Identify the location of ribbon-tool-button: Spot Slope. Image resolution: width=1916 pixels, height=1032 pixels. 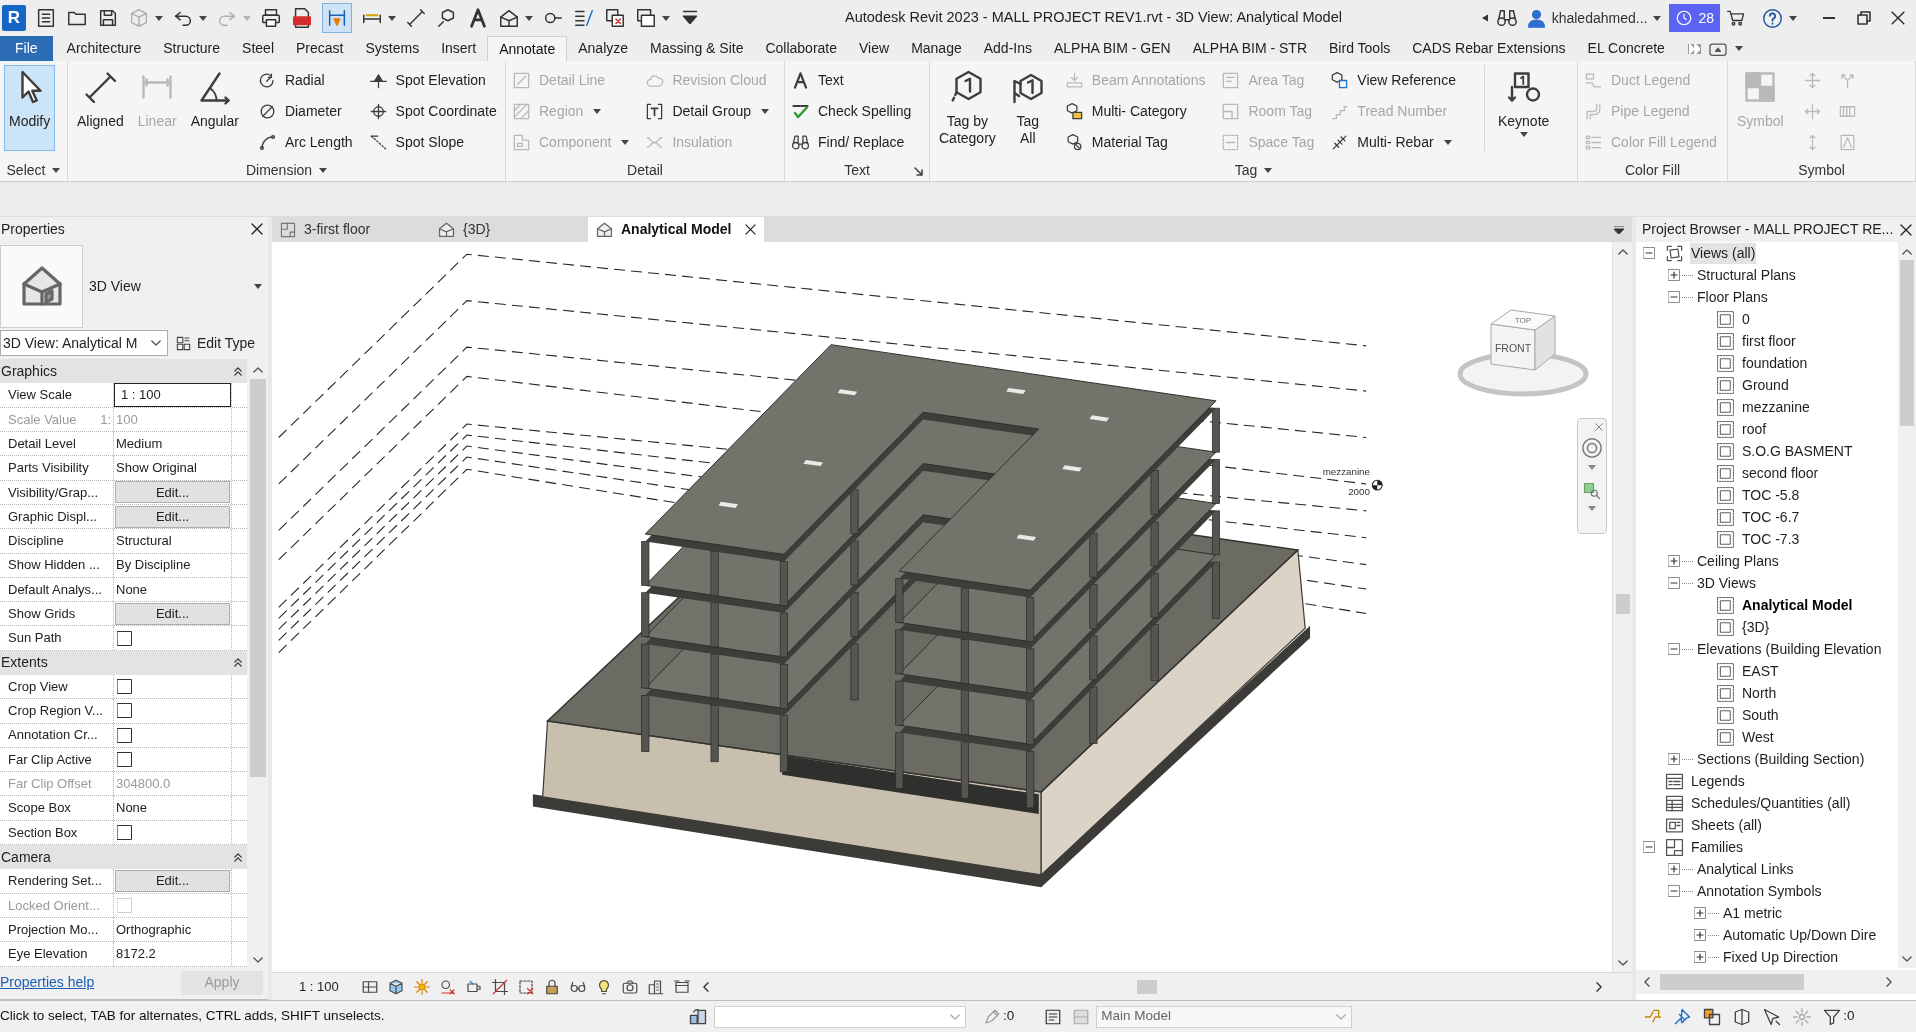
(432, 142).